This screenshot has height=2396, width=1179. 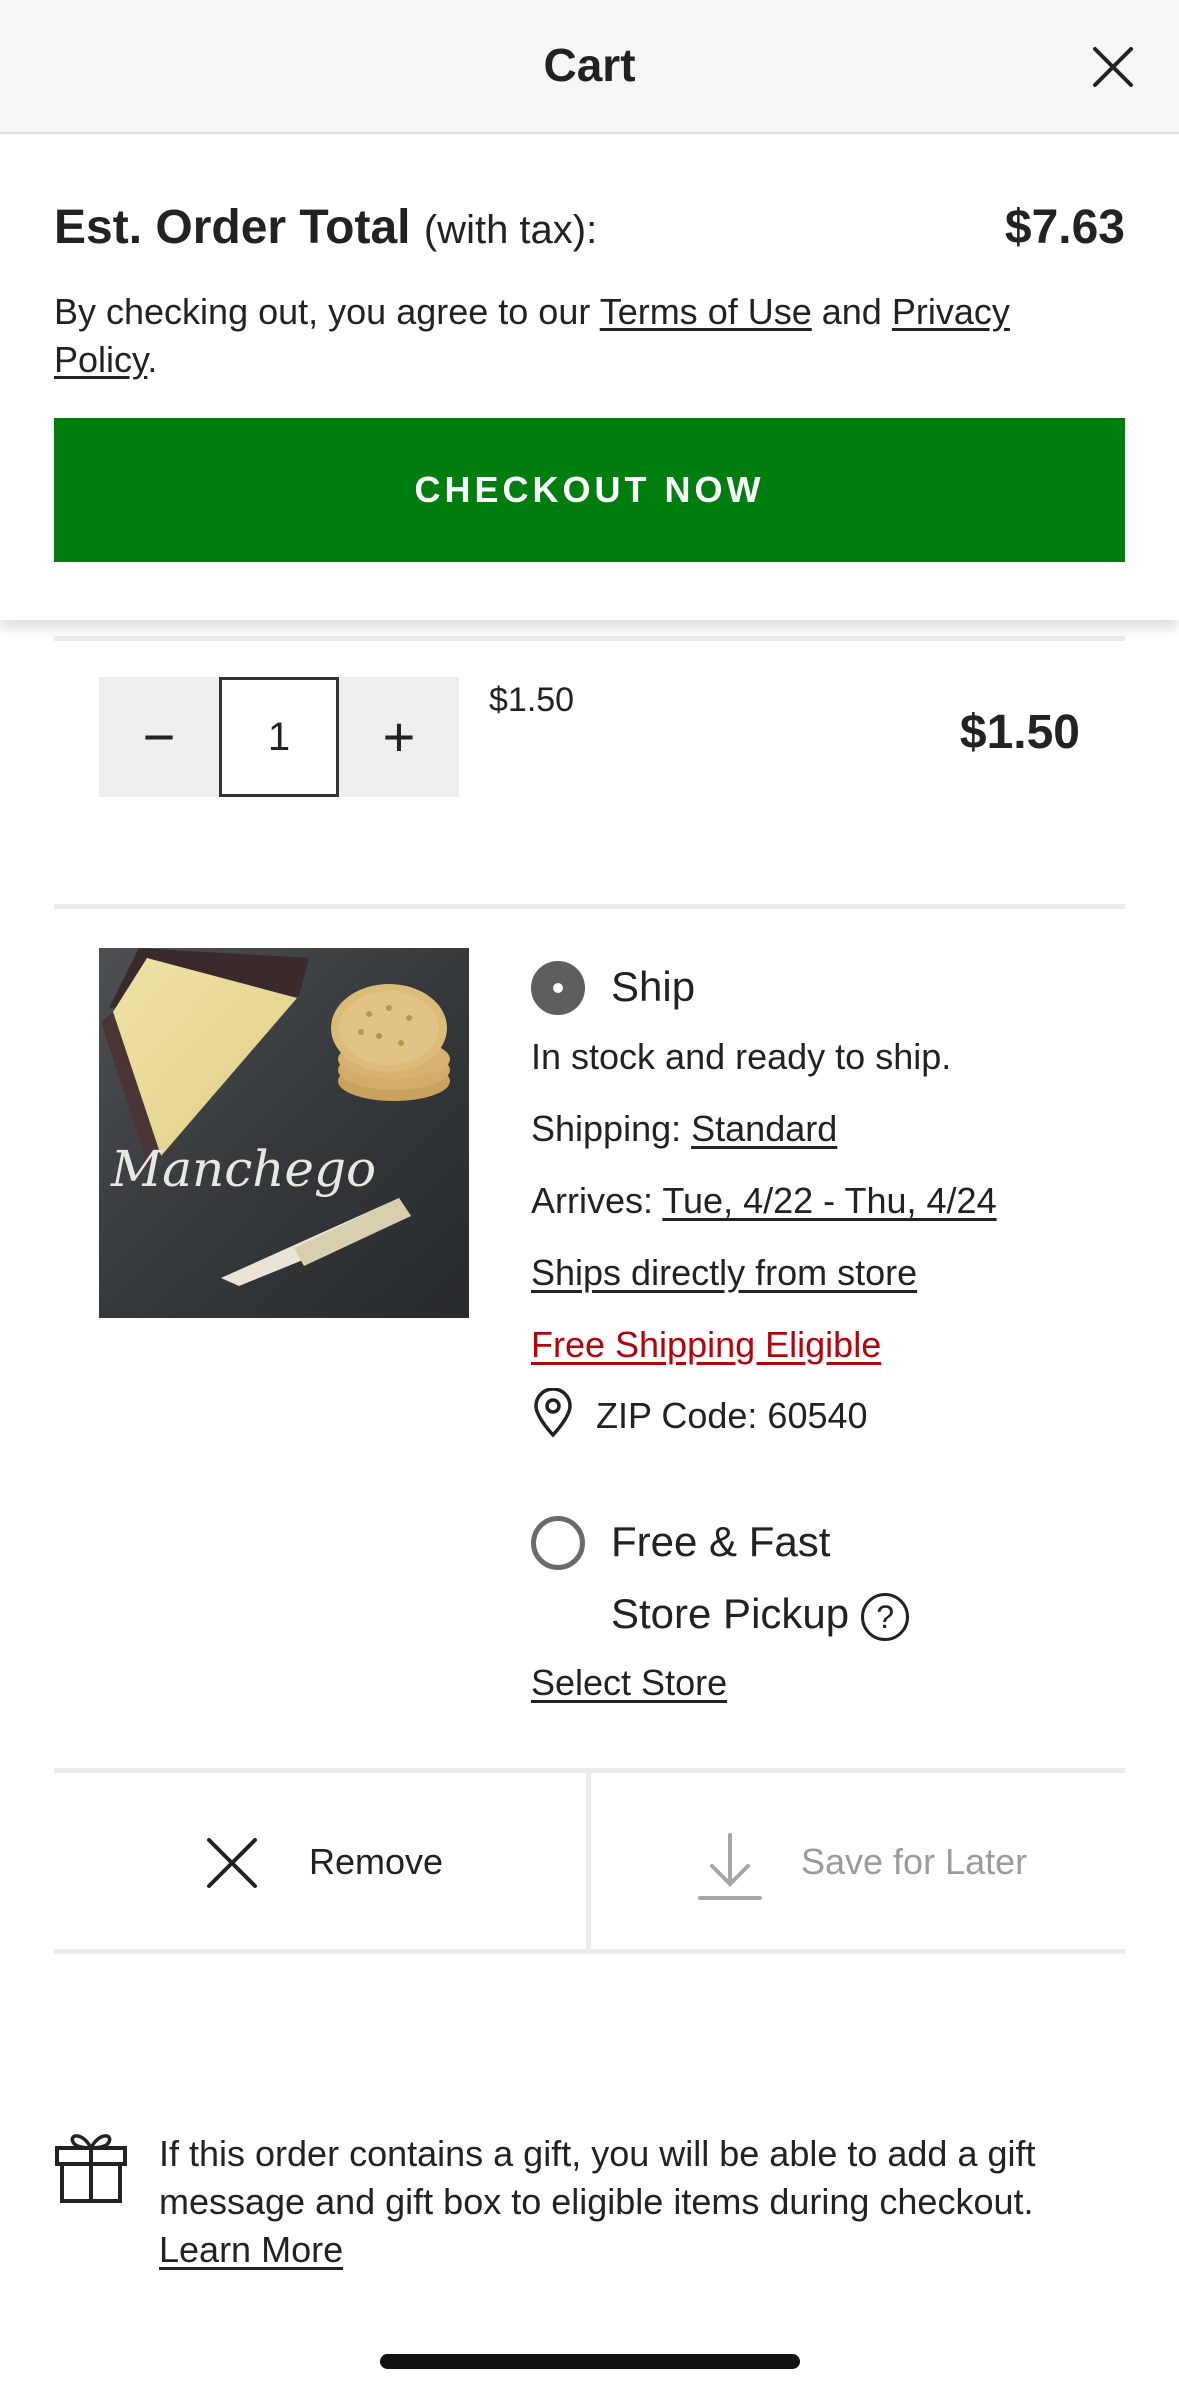 I want to click on decrease-quantity-button: −, so click(x=159, y=737).